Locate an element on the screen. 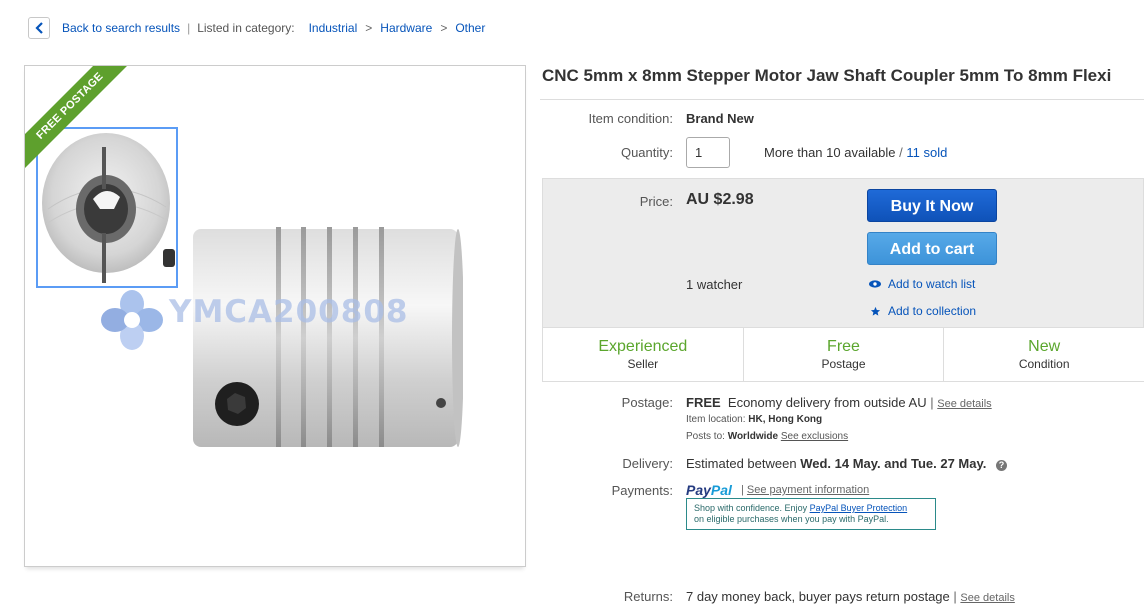 The image size is (1144, 604). chevron-left-icon is located at coordinates (39, 28).